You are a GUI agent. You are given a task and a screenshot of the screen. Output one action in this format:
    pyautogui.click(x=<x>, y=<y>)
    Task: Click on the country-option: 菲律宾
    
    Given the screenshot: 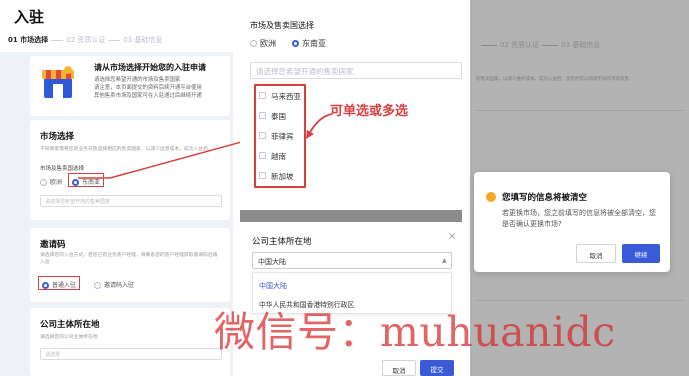 What is the action you would take?
    pyautogui.click(x=280, y=136)
    